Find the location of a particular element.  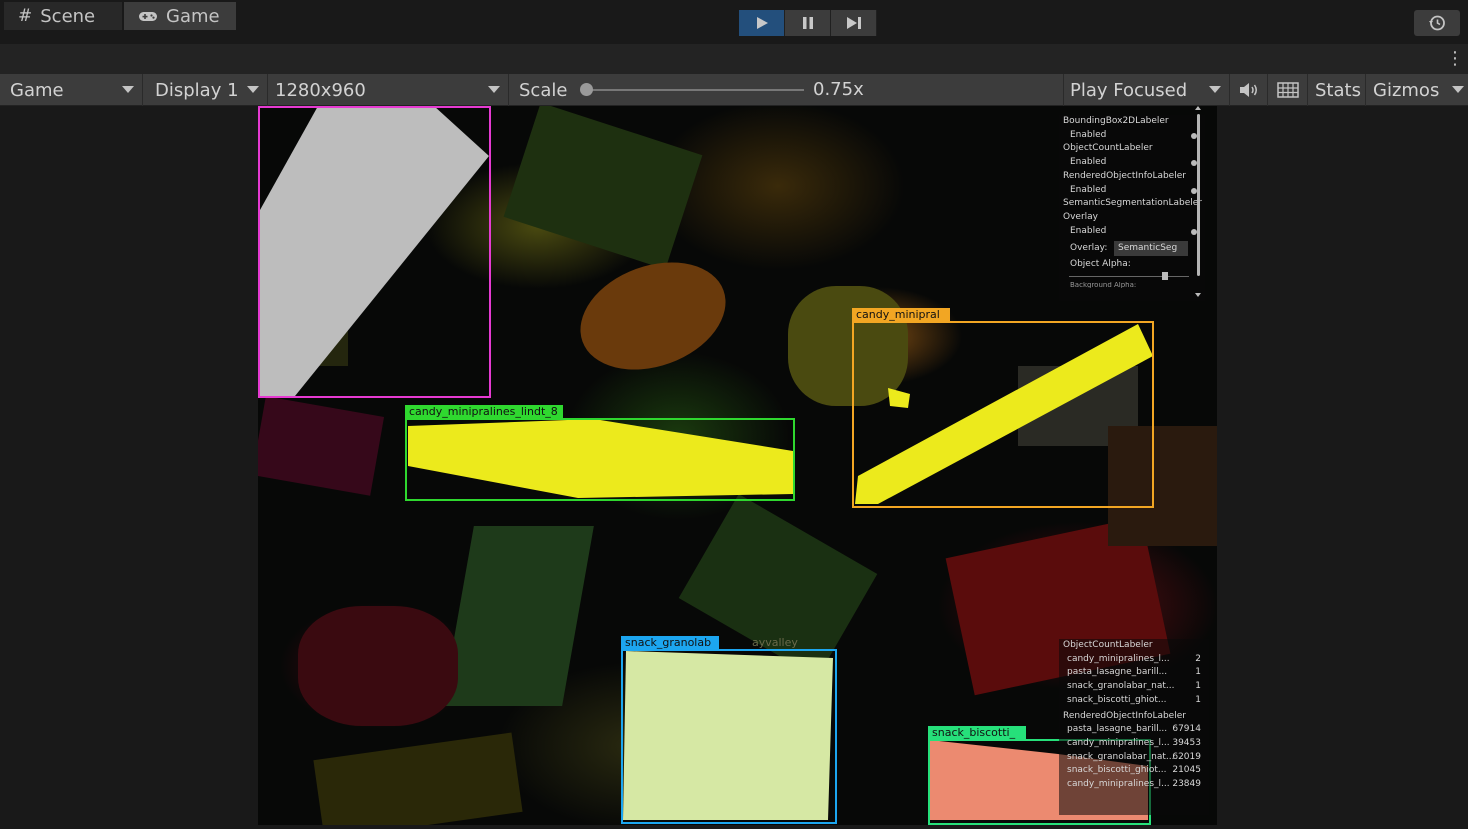

overlay-dropdown: SemanticSeg is located at coordinates (1151, 249).